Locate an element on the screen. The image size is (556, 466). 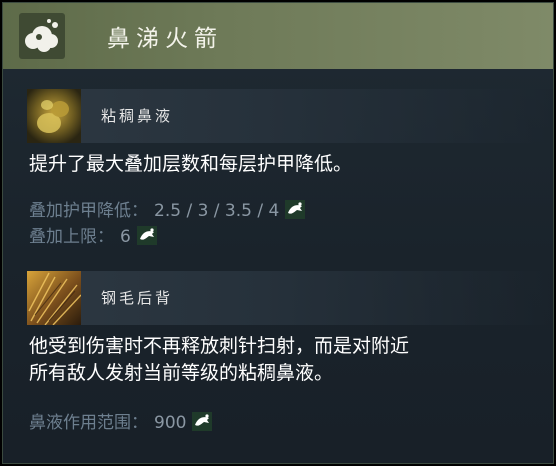
snot-cloud-icon is located at coordinates (42, 36).